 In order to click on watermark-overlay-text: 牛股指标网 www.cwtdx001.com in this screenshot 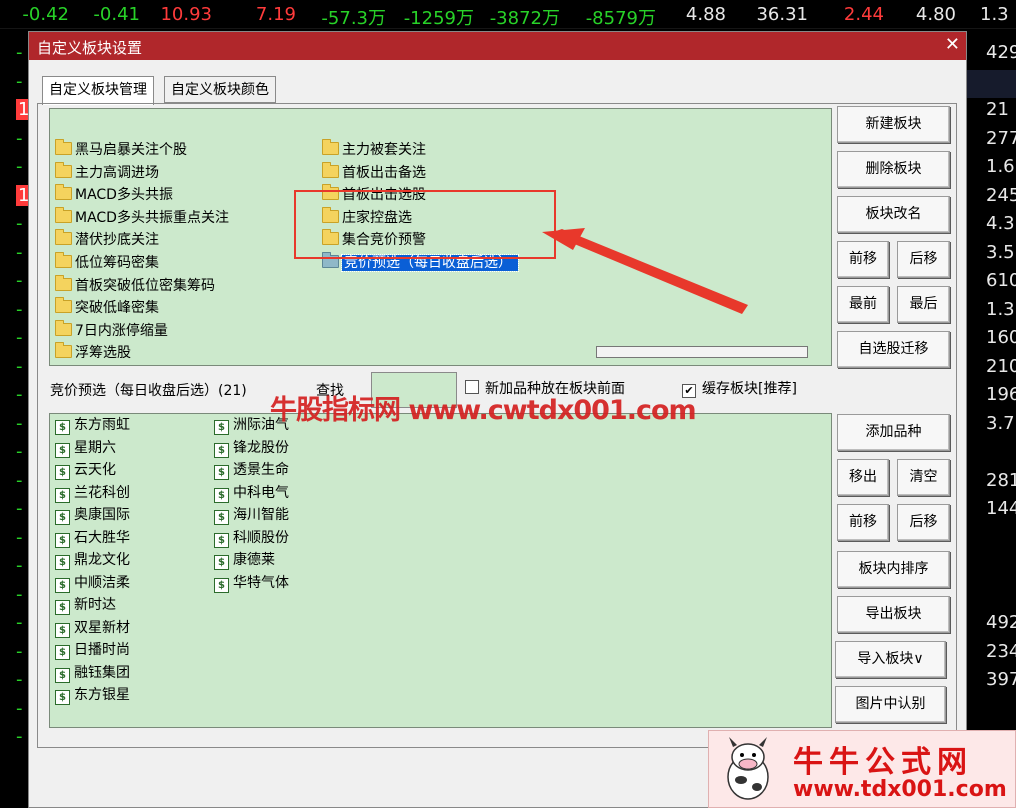, I will do `click(483, 410)`.